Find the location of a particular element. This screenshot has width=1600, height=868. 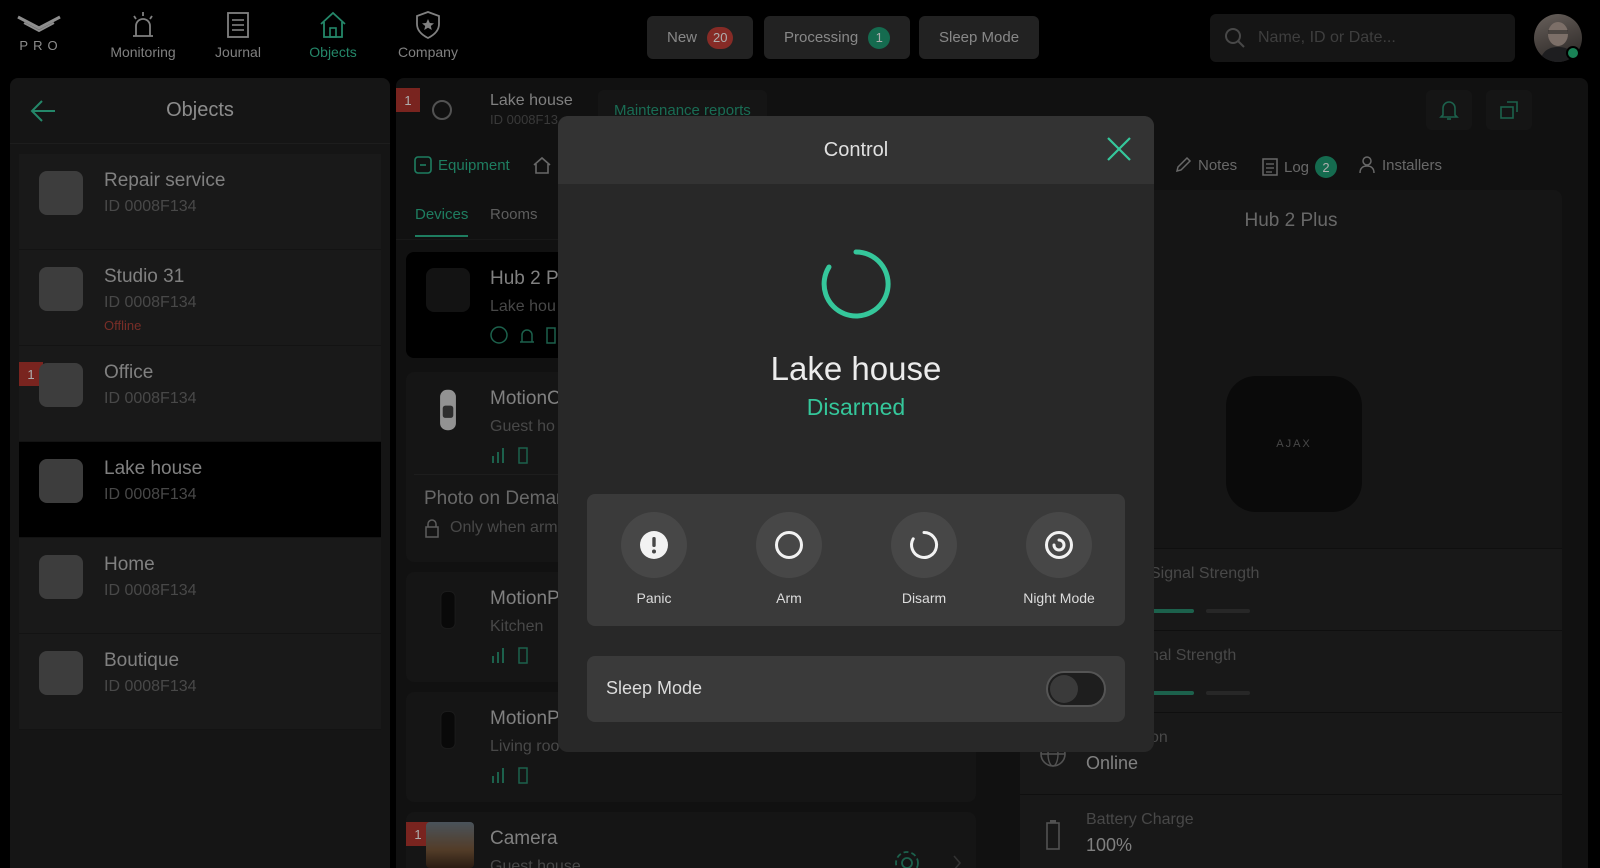

panic-button: Panic is located at coordinates (654, 559).